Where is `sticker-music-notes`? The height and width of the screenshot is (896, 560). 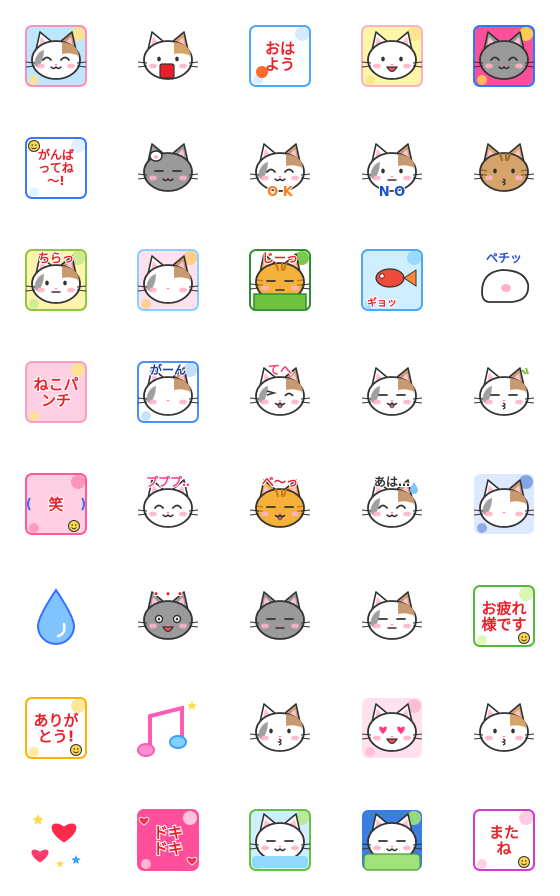
sticker-music-notes is located at coordinates (168, 728).